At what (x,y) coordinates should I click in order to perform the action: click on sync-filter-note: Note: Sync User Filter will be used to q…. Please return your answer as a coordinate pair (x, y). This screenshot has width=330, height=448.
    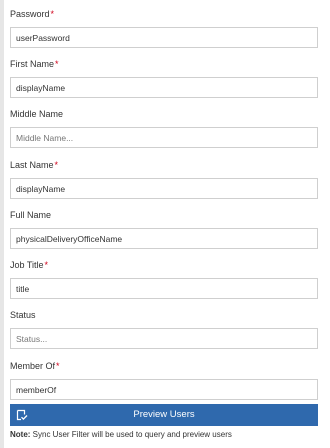
    Looking at the image, I should click on (121, 435).